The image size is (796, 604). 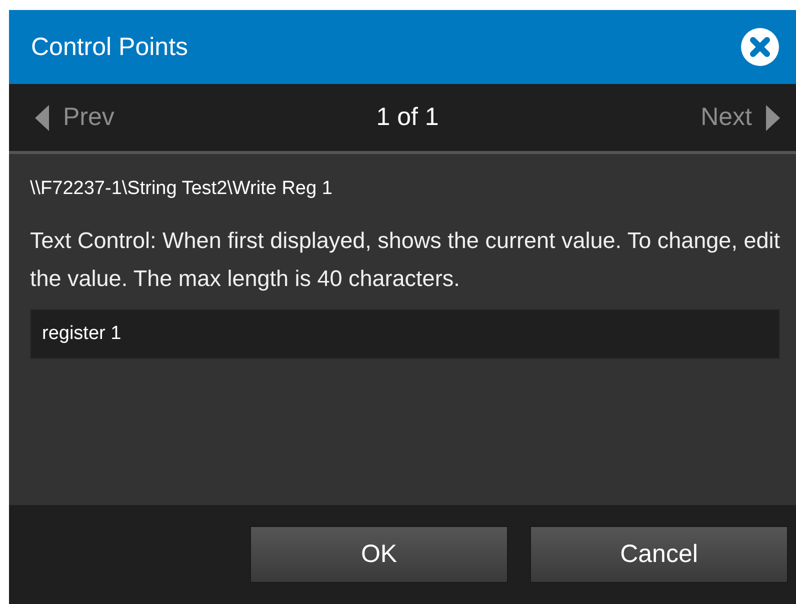 I want to click on ok-button: OK, so click(x=379, y=554).